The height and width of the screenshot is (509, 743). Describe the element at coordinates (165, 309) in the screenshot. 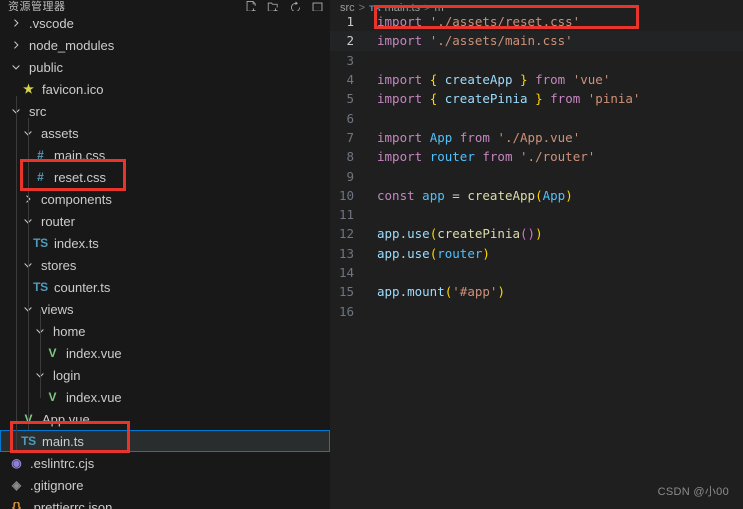

I see `tree-folder-views: views` at that location.